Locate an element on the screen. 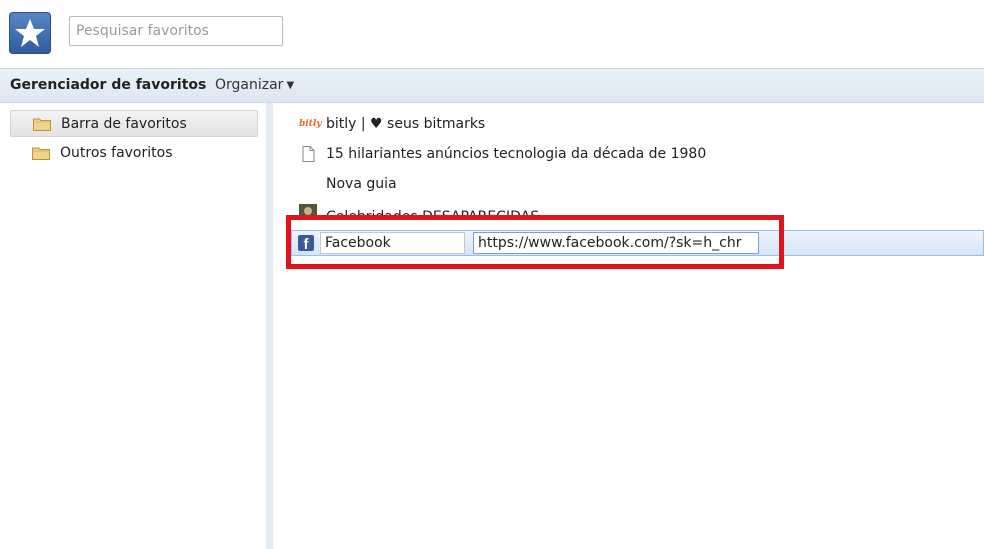 The height and width of the screenshot is (549, 984). sidebar-item-bookmarks-bar: Barra de favoritos is located at coordinates (134, 123).